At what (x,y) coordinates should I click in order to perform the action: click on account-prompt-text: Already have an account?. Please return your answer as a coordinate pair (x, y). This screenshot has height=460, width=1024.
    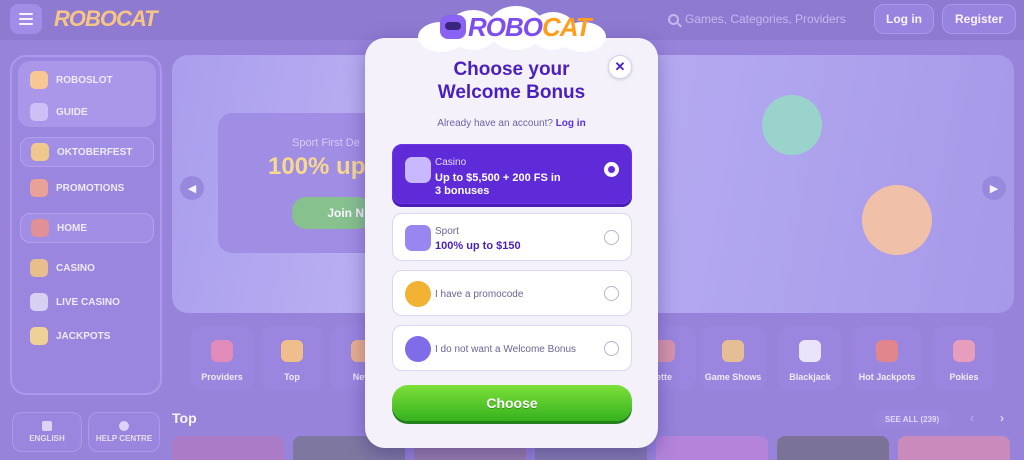
    Looking at the image, I should click on (495, 123).